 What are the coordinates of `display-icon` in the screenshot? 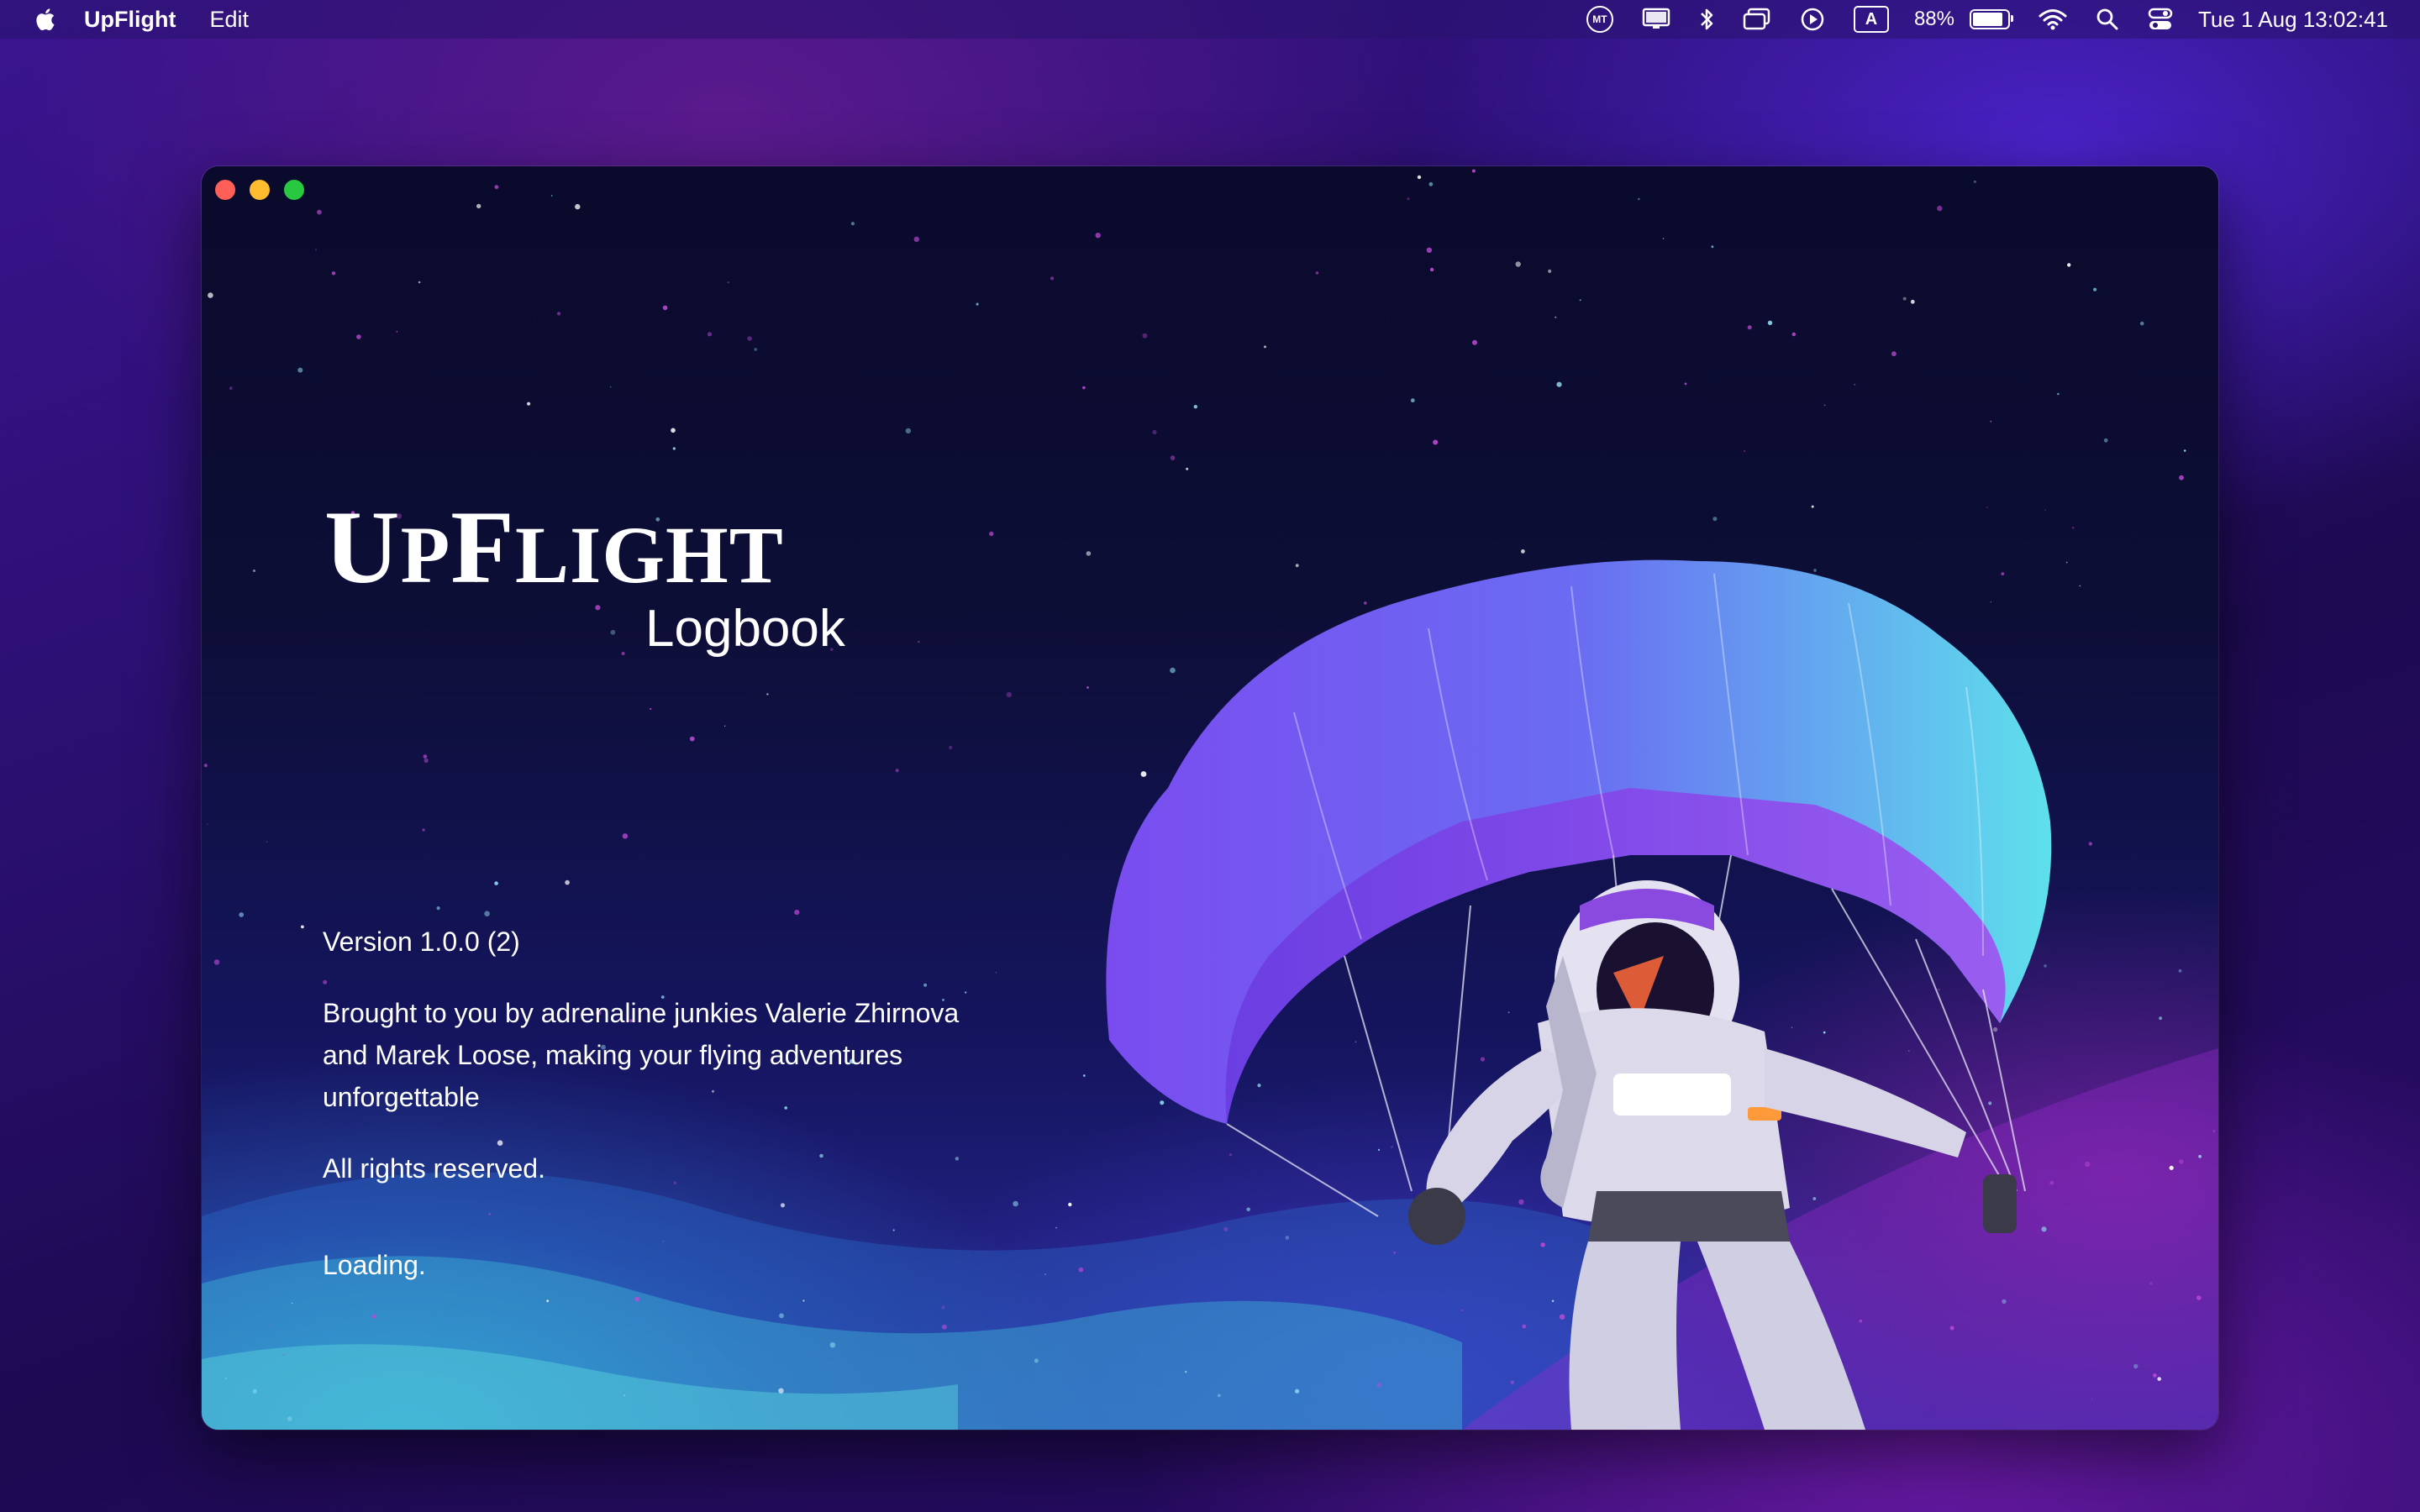 It's located at (1656, 19).